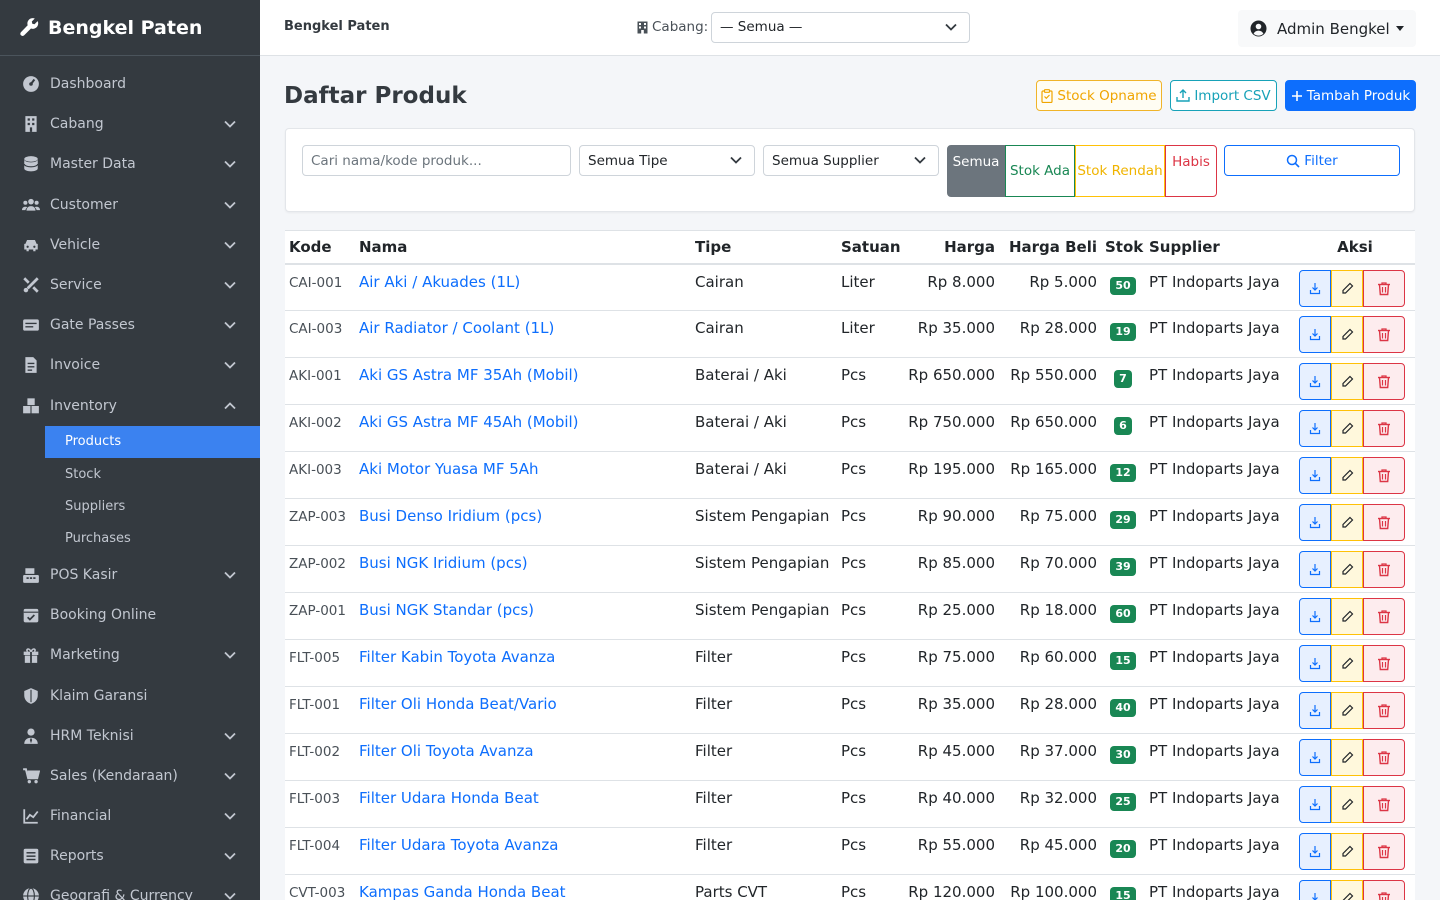  Describe the element at coordinates (840, 27) in the screenshot. I see `branch-select: — Semua —` at that location.